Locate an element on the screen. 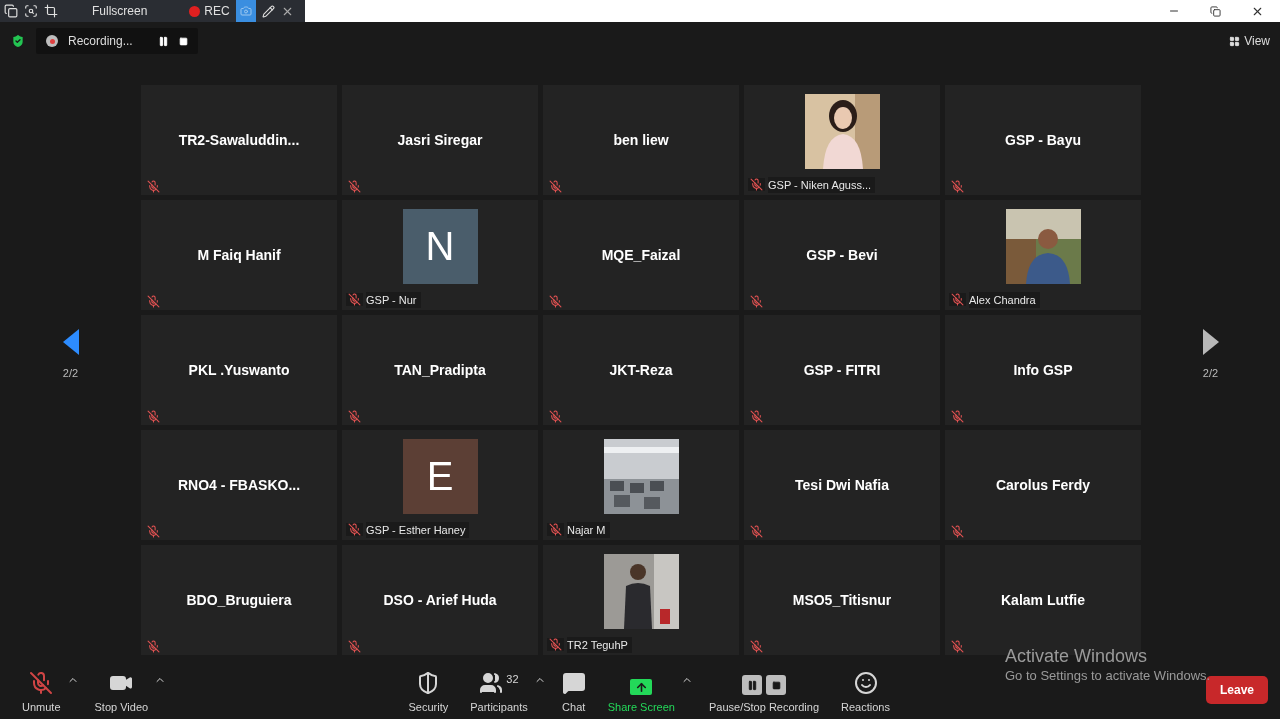  video-tile: MSO5_Titisnur is located at coordinates (842, 600).